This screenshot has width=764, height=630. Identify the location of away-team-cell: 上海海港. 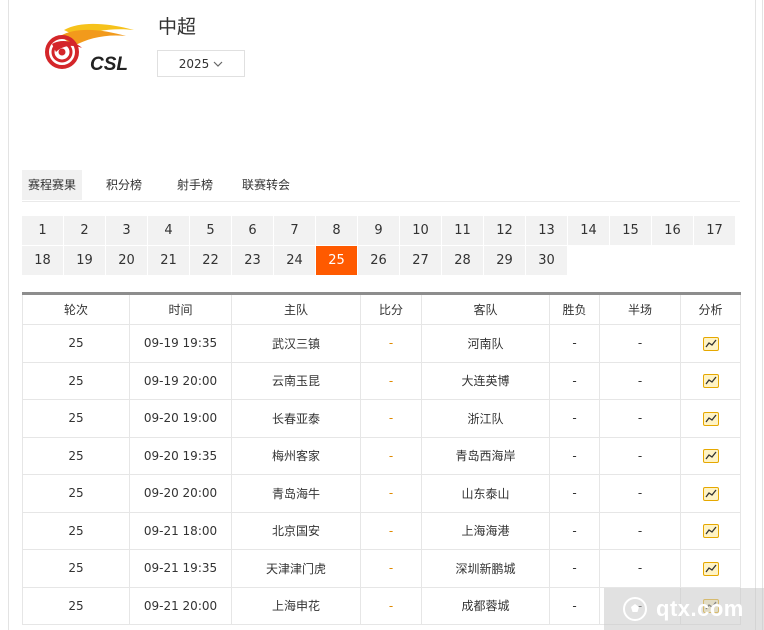
(485, 531).